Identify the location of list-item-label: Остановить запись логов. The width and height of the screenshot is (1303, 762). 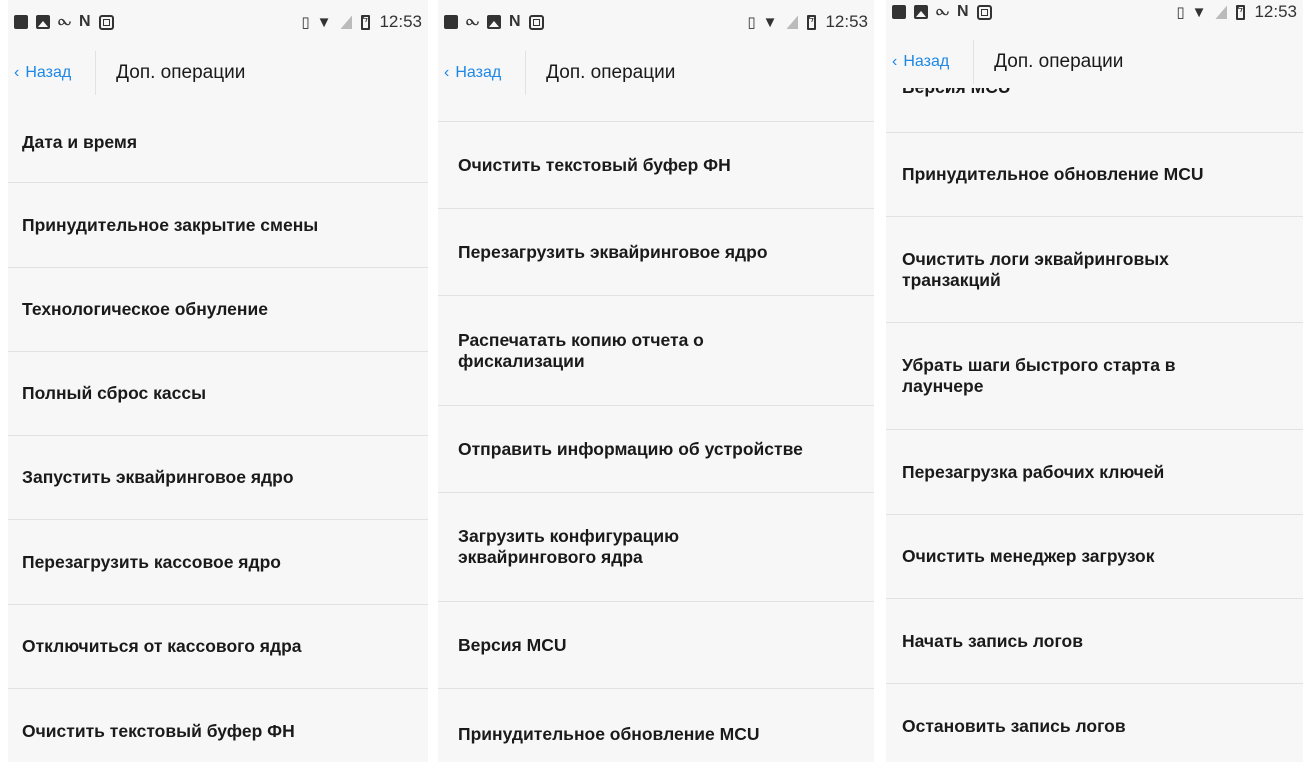
(1014, 726).